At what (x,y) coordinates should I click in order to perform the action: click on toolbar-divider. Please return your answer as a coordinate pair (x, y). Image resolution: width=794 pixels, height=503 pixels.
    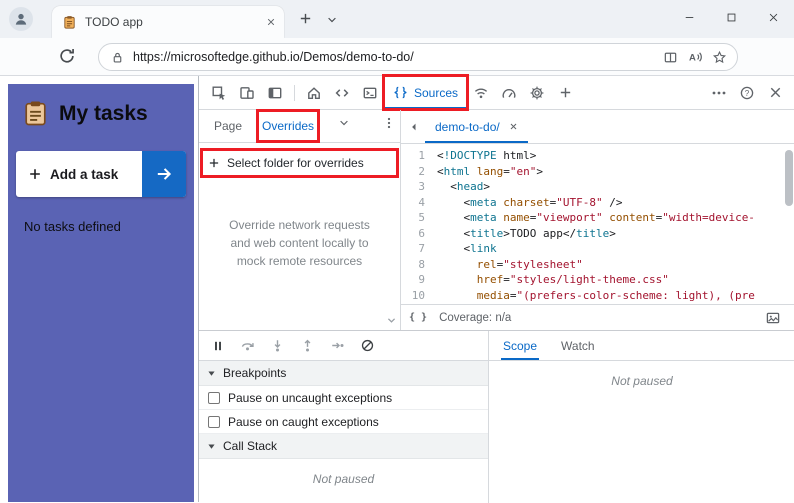
    Looking at the image, I should click on (294, 92).